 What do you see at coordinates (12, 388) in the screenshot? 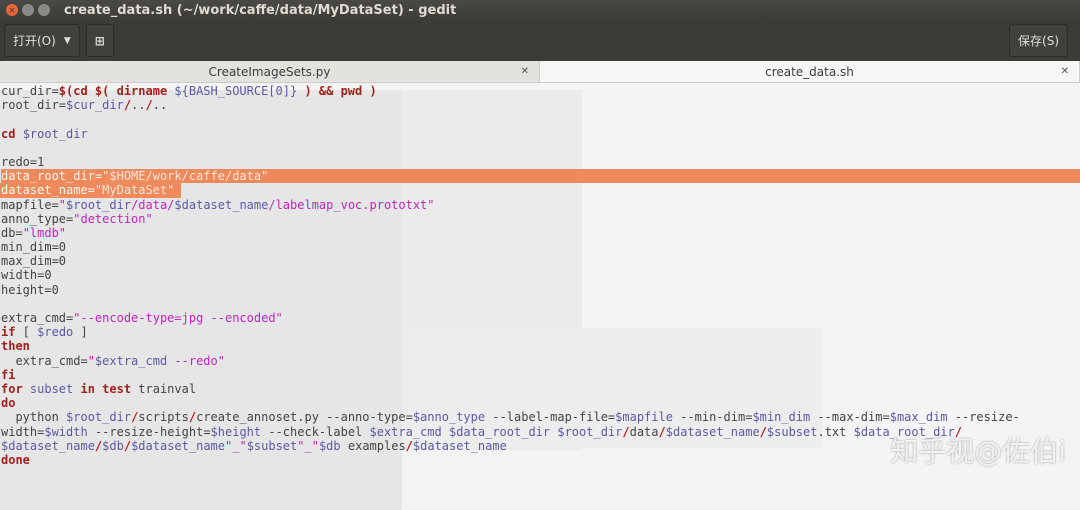
I see `code-token-kw: for` at bounding box center [12, 388].